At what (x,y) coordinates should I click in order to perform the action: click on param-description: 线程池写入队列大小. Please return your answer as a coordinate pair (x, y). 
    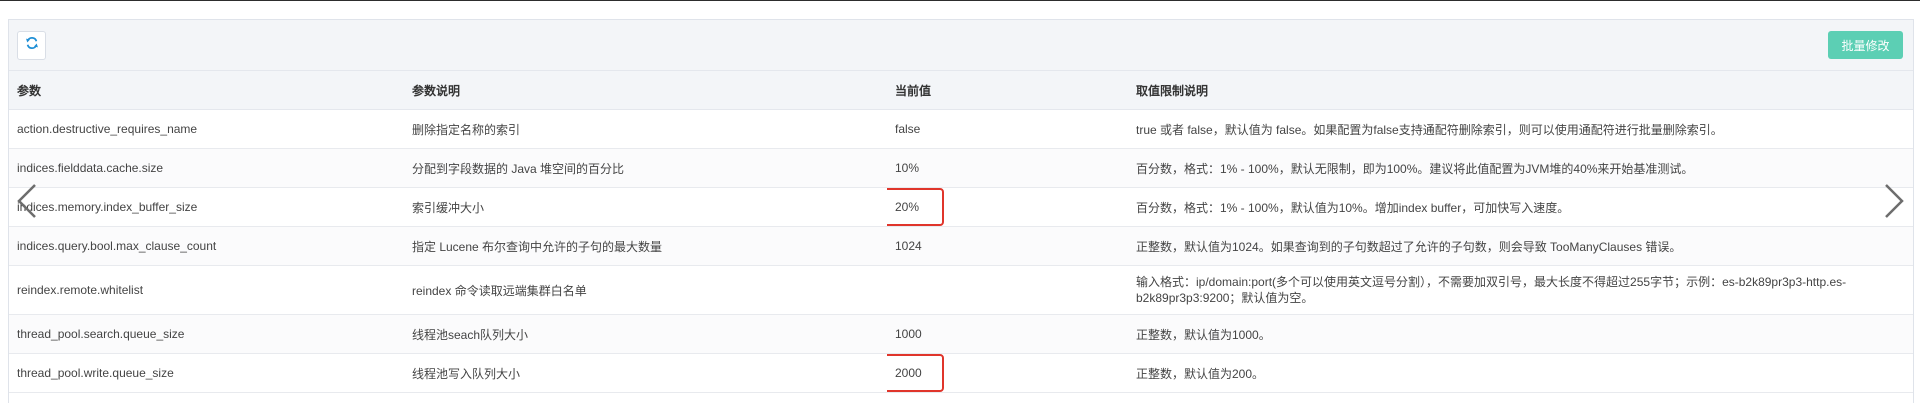
    Looking at the image, I should click on (645, 373).